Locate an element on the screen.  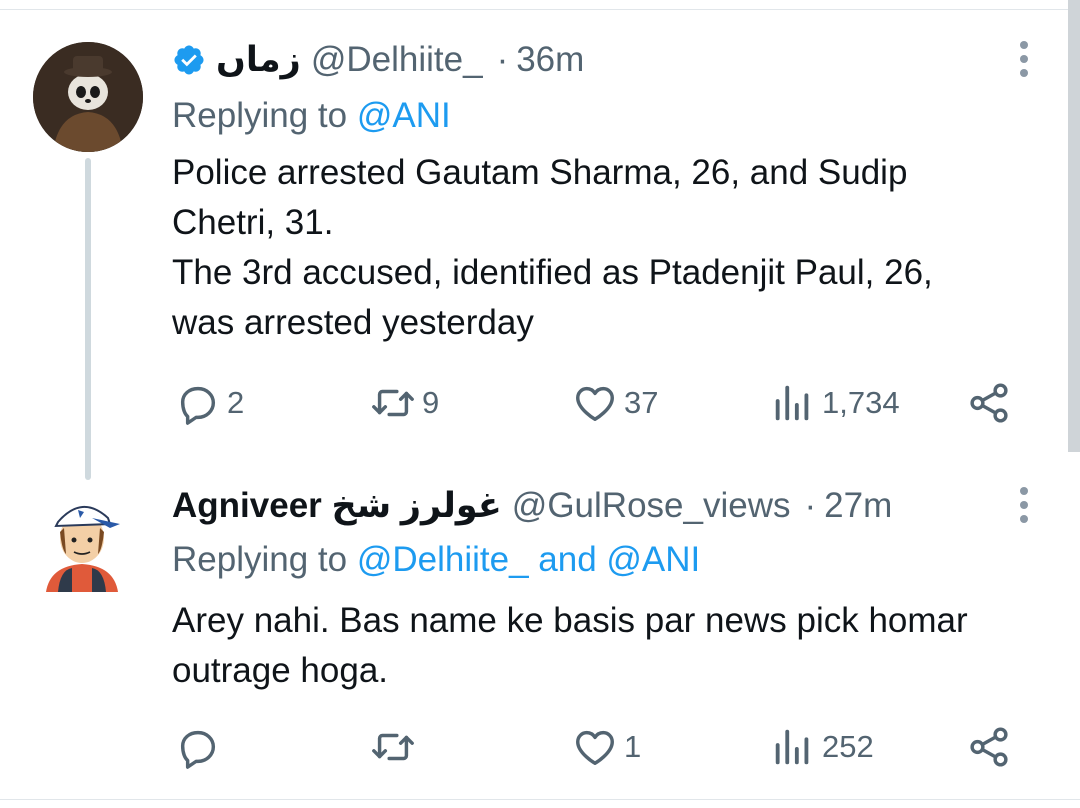
replying-to-line: Replying to @Delhiite_ and @ANI is located at coordinates (436, 560).